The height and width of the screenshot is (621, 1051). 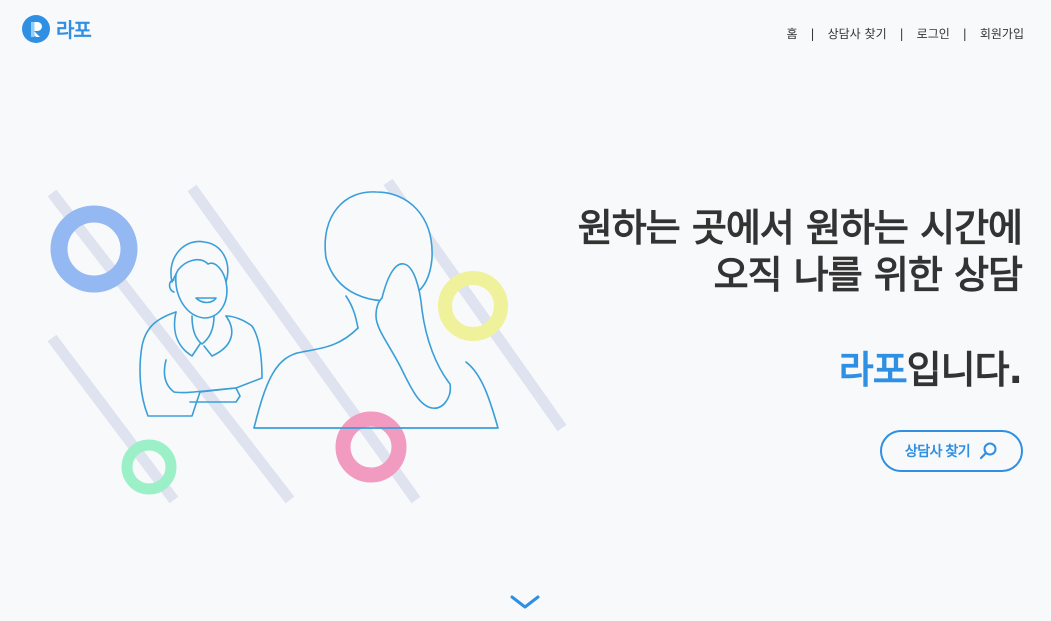 What do you see at coordinates (199, 261) in the screenshot?
I see `counselor-hair` at bounding box center [199, 261].